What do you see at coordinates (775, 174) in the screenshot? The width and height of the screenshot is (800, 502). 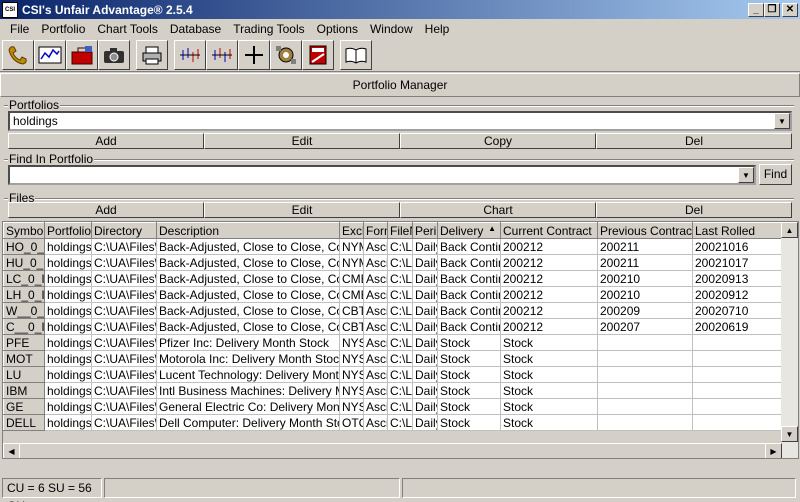 I see `find-button: Find` at bounding box center [775, 174].